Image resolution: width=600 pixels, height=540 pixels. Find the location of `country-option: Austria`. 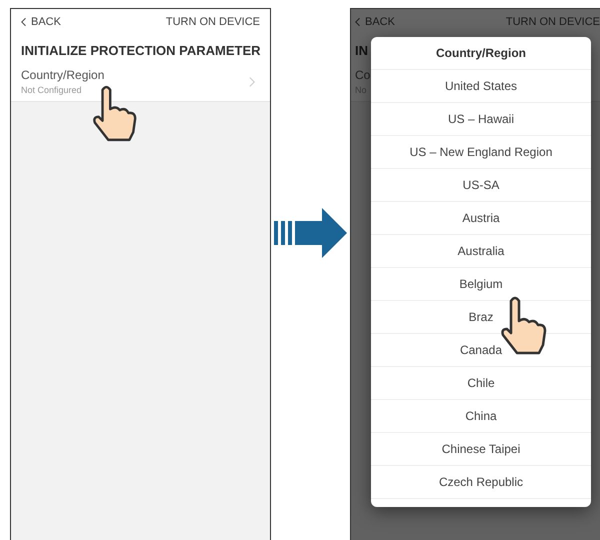

country-option: Austria is located at coordinates (481, 218).